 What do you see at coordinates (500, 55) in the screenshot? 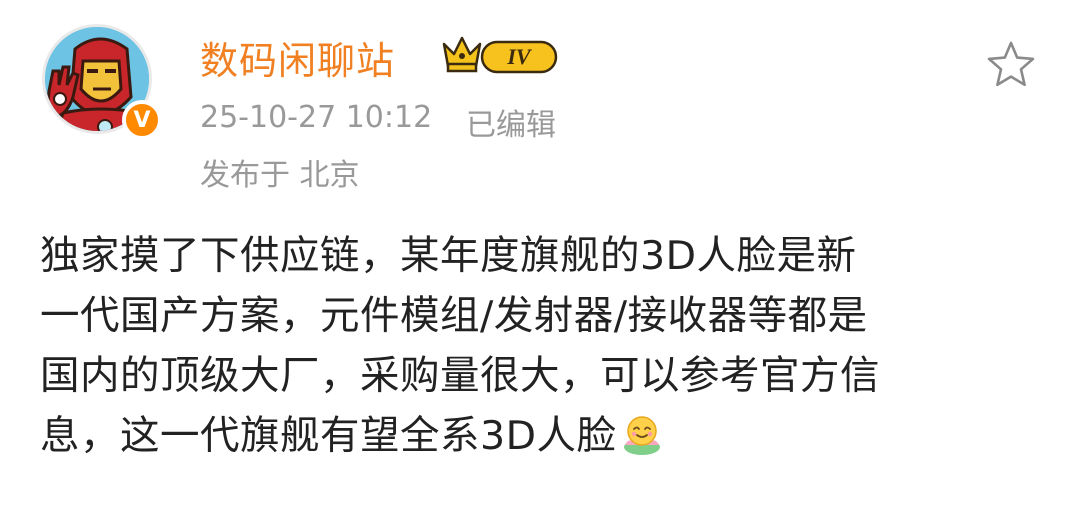
I see `level-badge: IV` at bounding box center [500, 55].